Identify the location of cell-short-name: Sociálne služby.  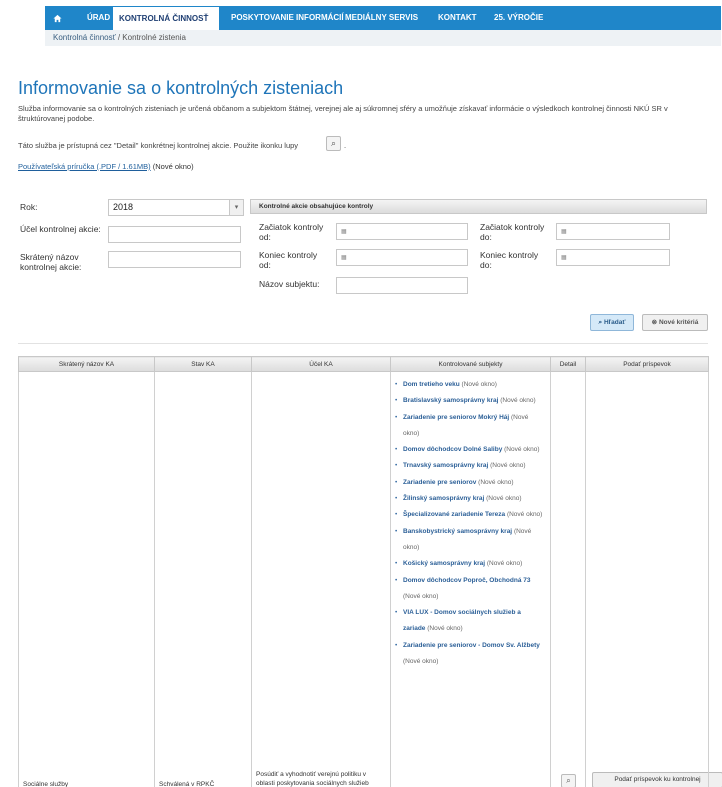
(86, 579).